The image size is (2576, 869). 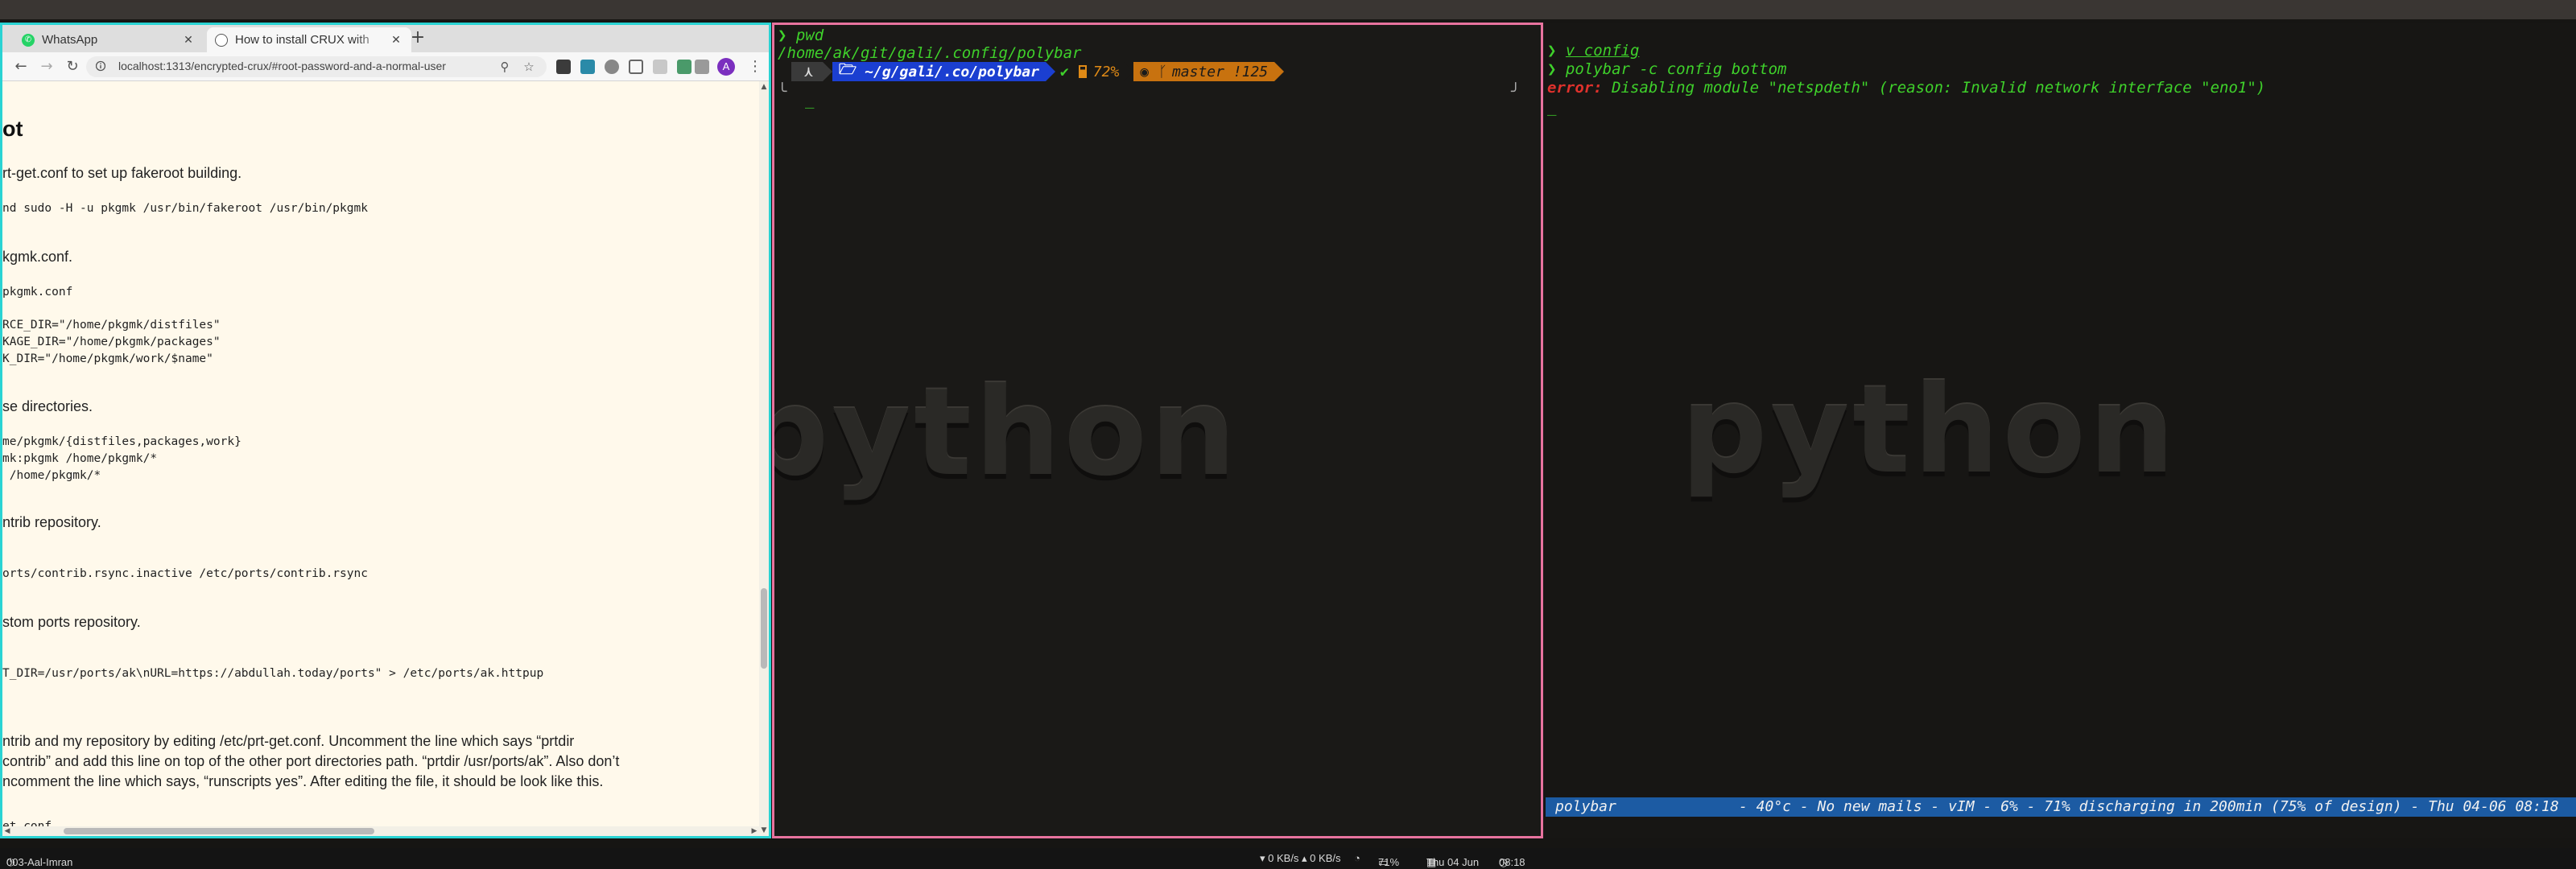 What do you see at coordinates (801, 35) in the screenshot?
I see `command-line: ❯ pwd` at bounding box center [801, 35].